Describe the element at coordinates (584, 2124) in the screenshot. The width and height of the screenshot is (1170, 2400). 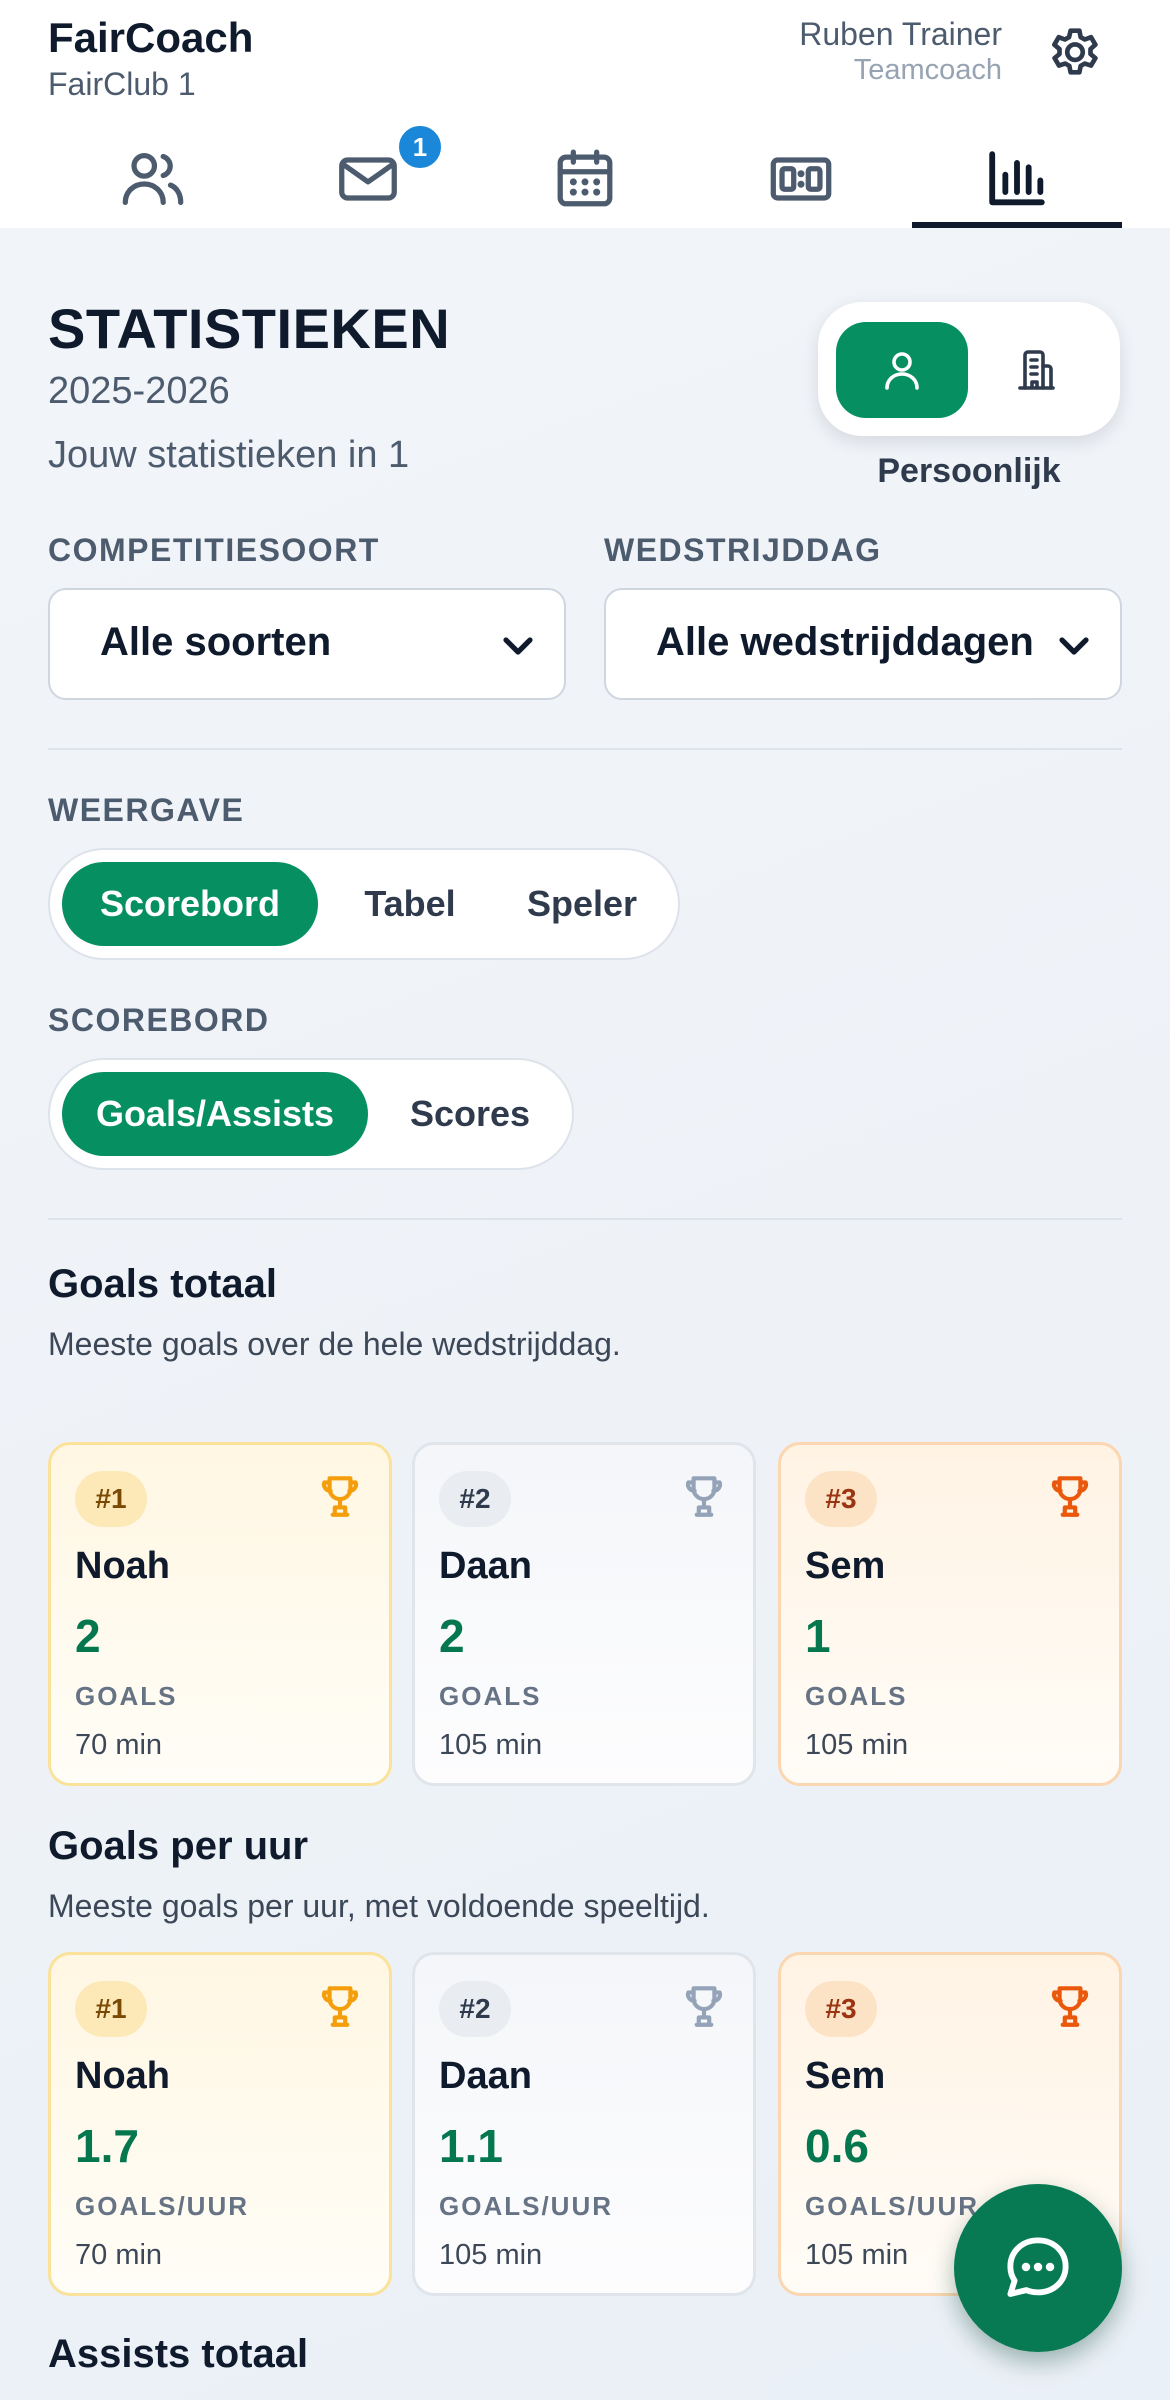
I see `leaderboard-card: #2 Daan 1.1 GOALS/UUR 105 min` at that location.